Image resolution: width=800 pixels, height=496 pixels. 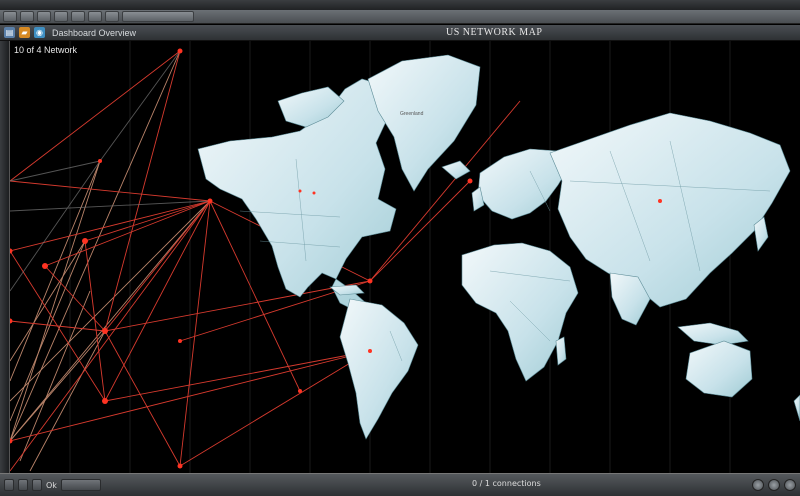 I want to click on landmass-southeast-asia, so click(x=713, y=334).